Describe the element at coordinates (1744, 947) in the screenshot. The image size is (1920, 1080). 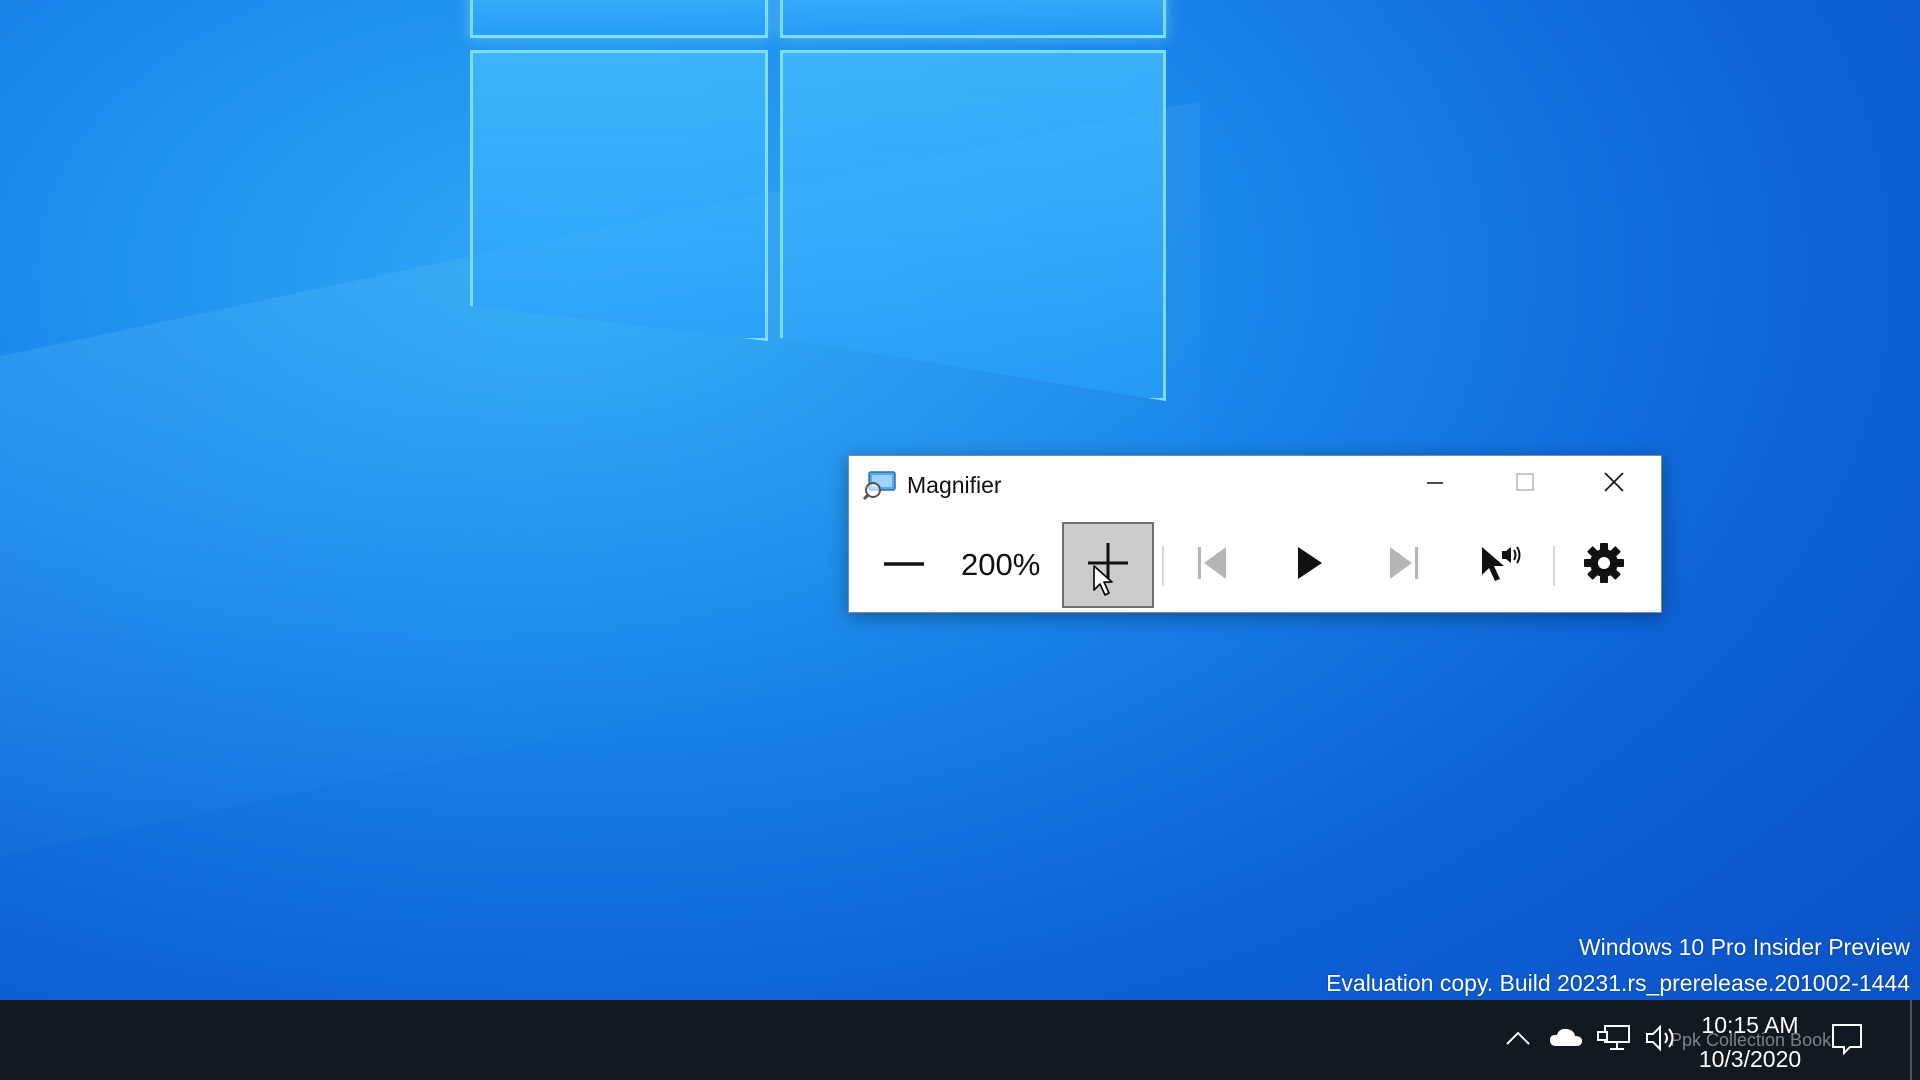
I see `watermark-line1: Windows 10 Pro Insider Preview` at that location.